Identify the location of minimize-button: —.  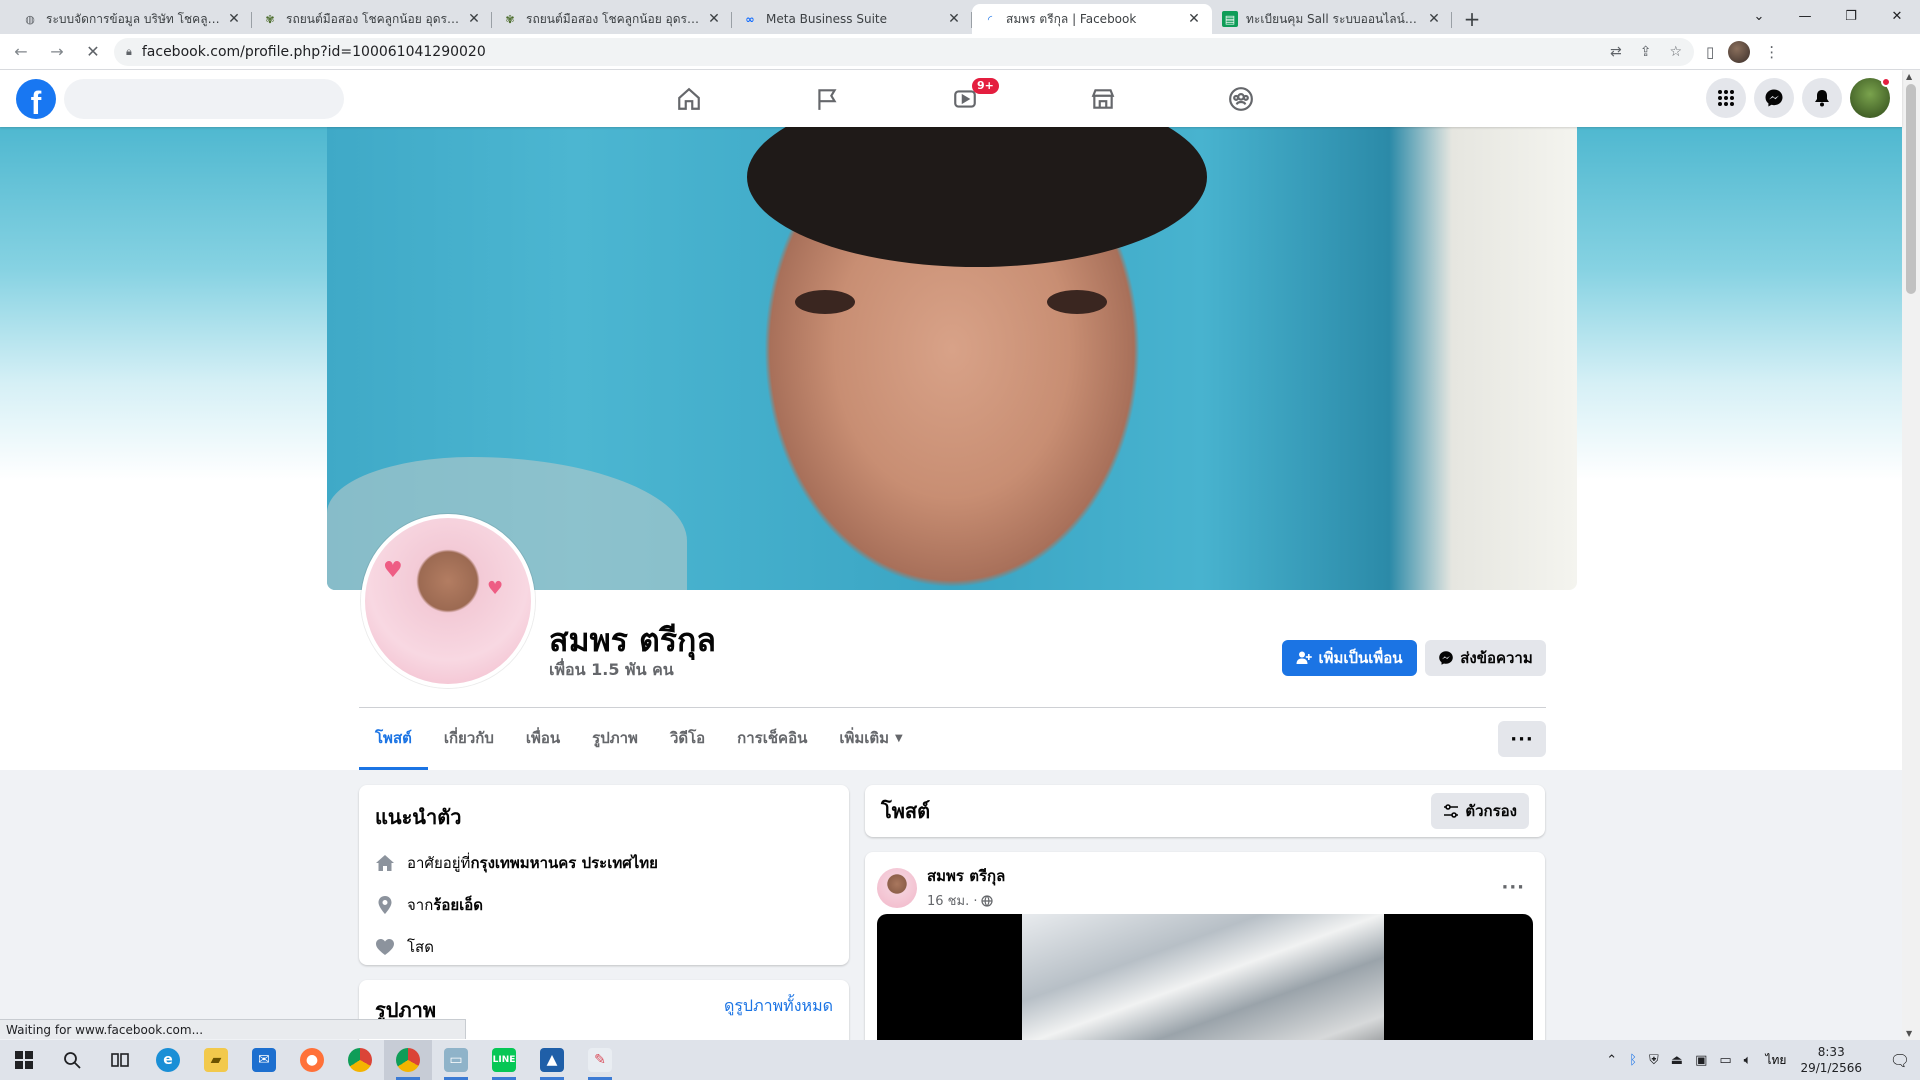
(1805, 16).